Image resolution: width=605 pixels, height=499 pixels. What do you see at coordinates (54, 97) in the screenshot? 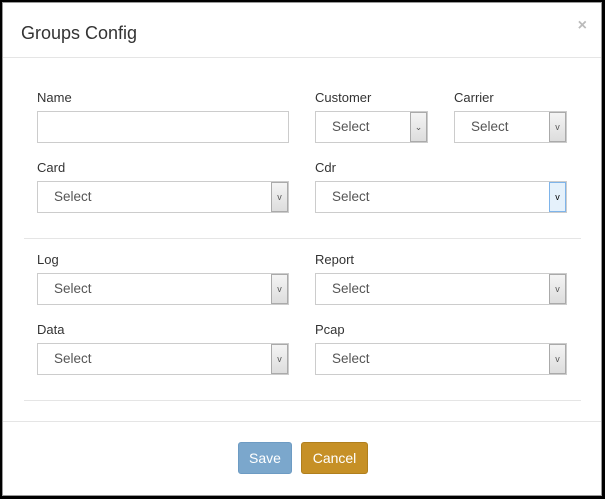
I see `name-label: Name` at bounding box center [54, 97].